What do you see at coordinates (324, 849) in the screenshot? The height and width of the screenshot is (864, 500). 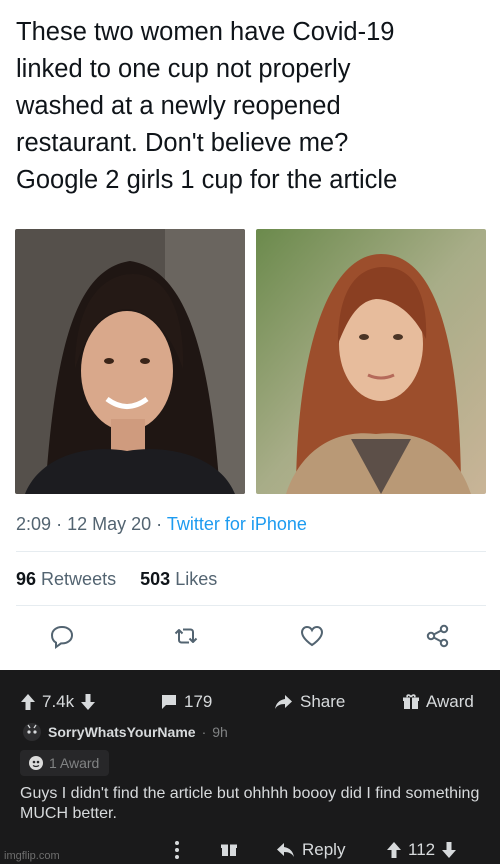 I see `reply-label: Reply` at bounding box center [324, 849].